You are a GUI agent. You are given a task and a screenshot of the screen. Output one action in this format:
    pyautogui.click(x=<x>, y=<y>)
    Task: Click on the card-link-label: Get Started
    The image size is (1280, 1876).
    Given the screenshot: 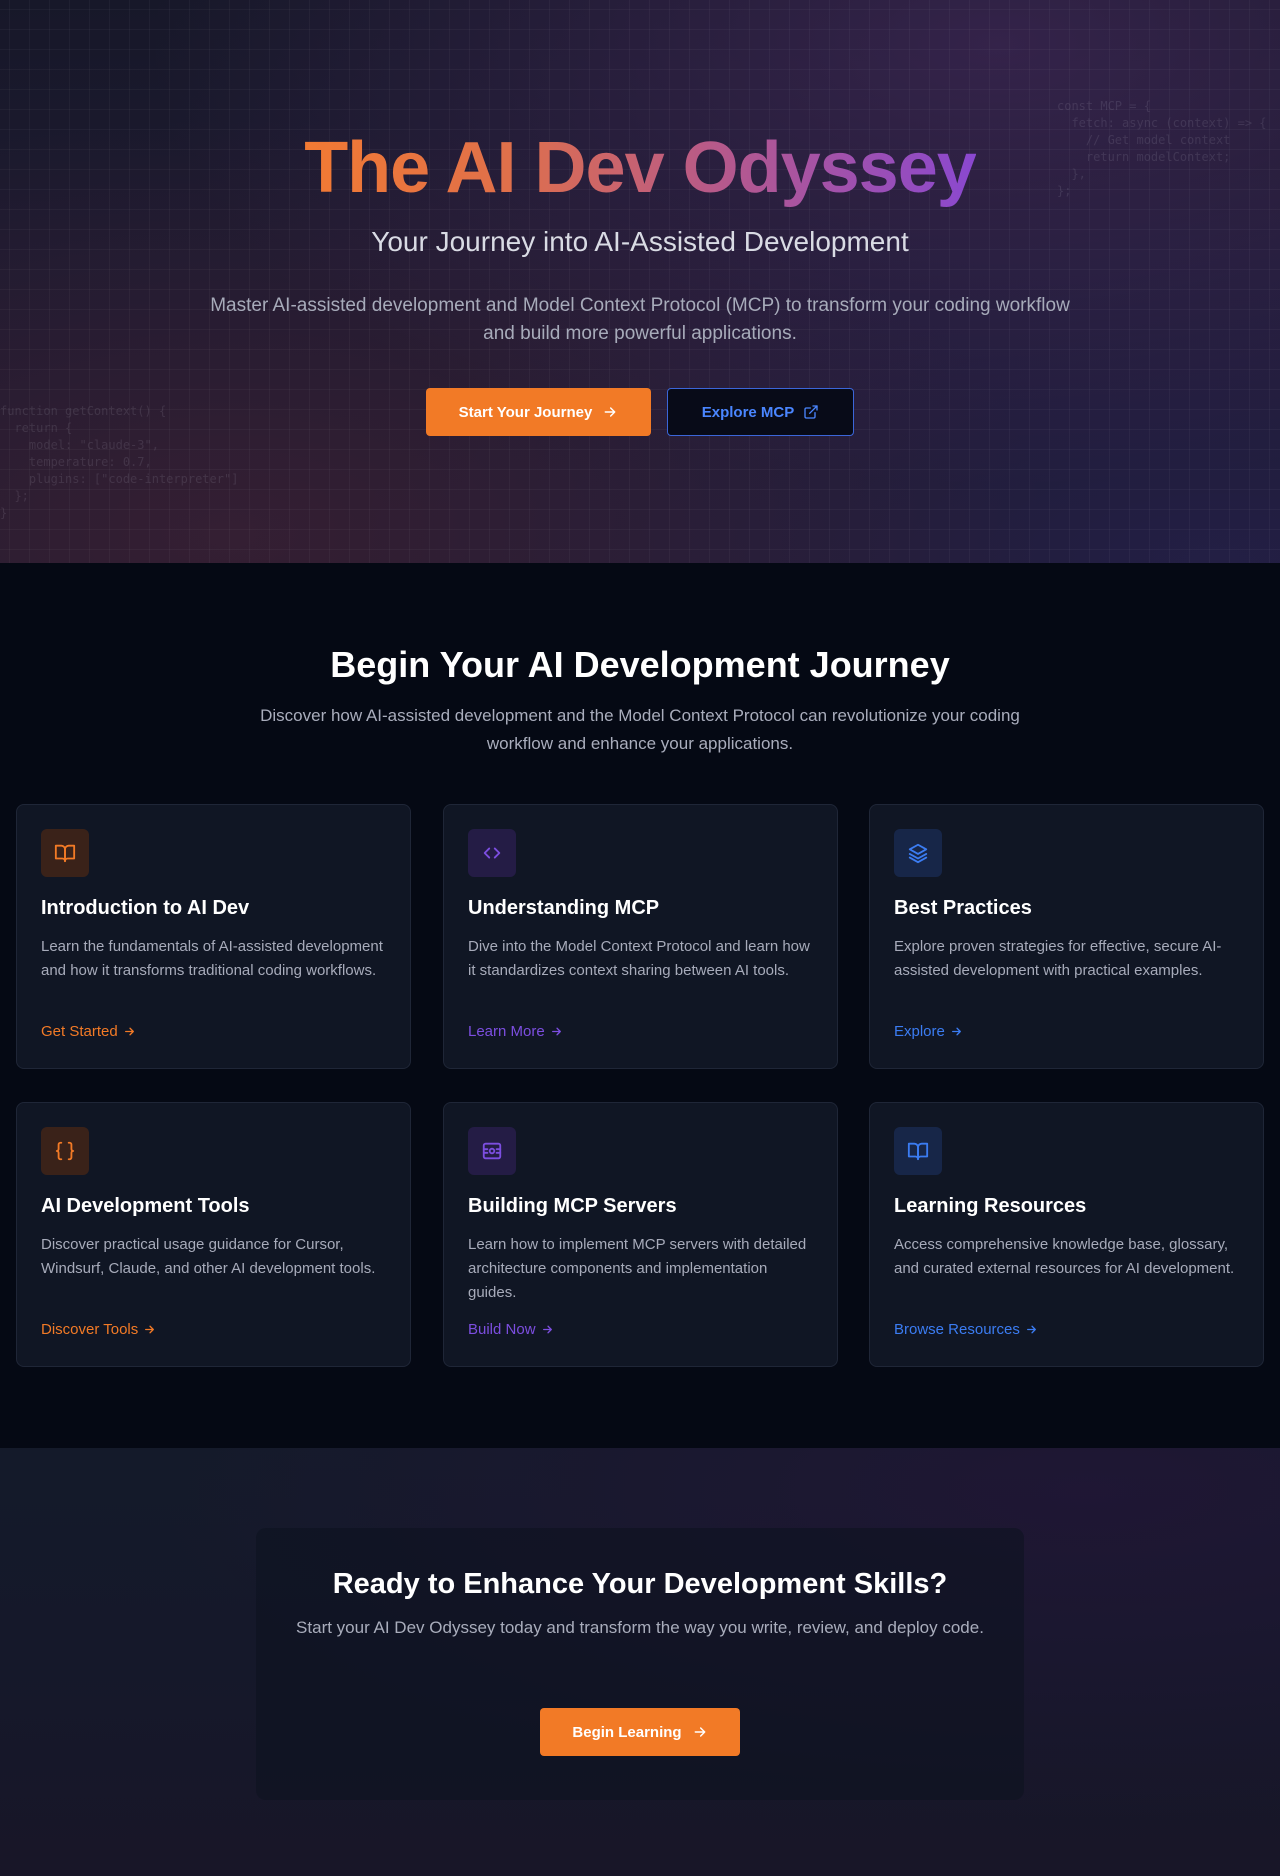 What is the action you would take?
    pyautogui.click(x=79, y=1031)
    